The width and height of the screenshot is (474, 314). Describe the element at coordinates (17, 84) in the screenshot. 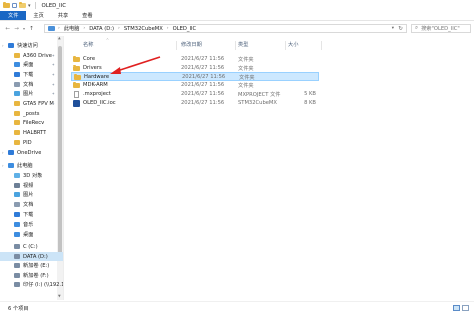

I see `documents-icon` at that location.